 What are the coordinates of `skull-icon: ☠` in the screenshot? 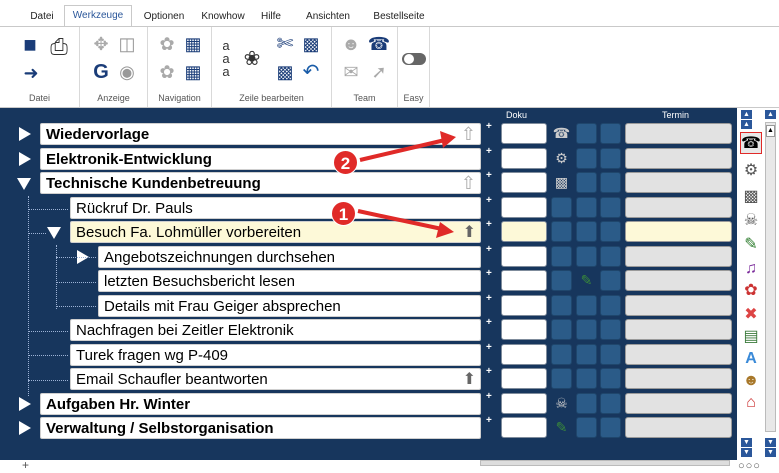 It's located at (751, 221).